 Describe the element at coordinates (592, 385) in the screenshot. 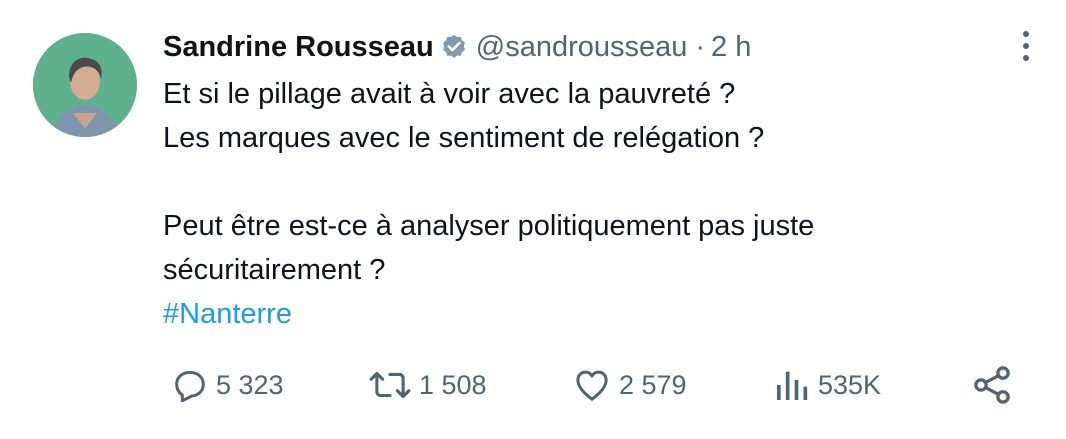

I see `like-icon` at that location.